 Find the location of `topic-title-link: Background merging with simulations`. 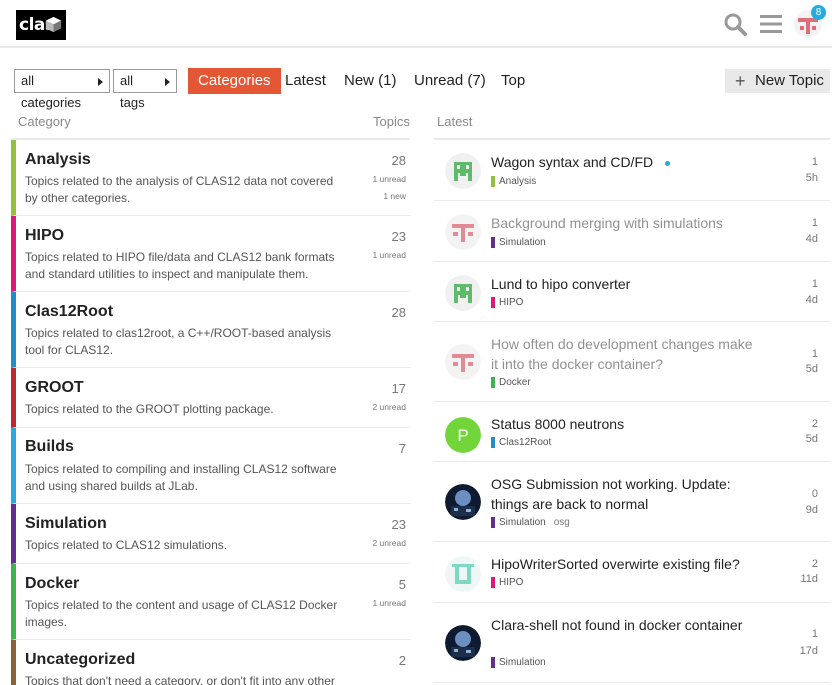

topic-title-link: Background merging with simulations is located at coordinates (626, 223).